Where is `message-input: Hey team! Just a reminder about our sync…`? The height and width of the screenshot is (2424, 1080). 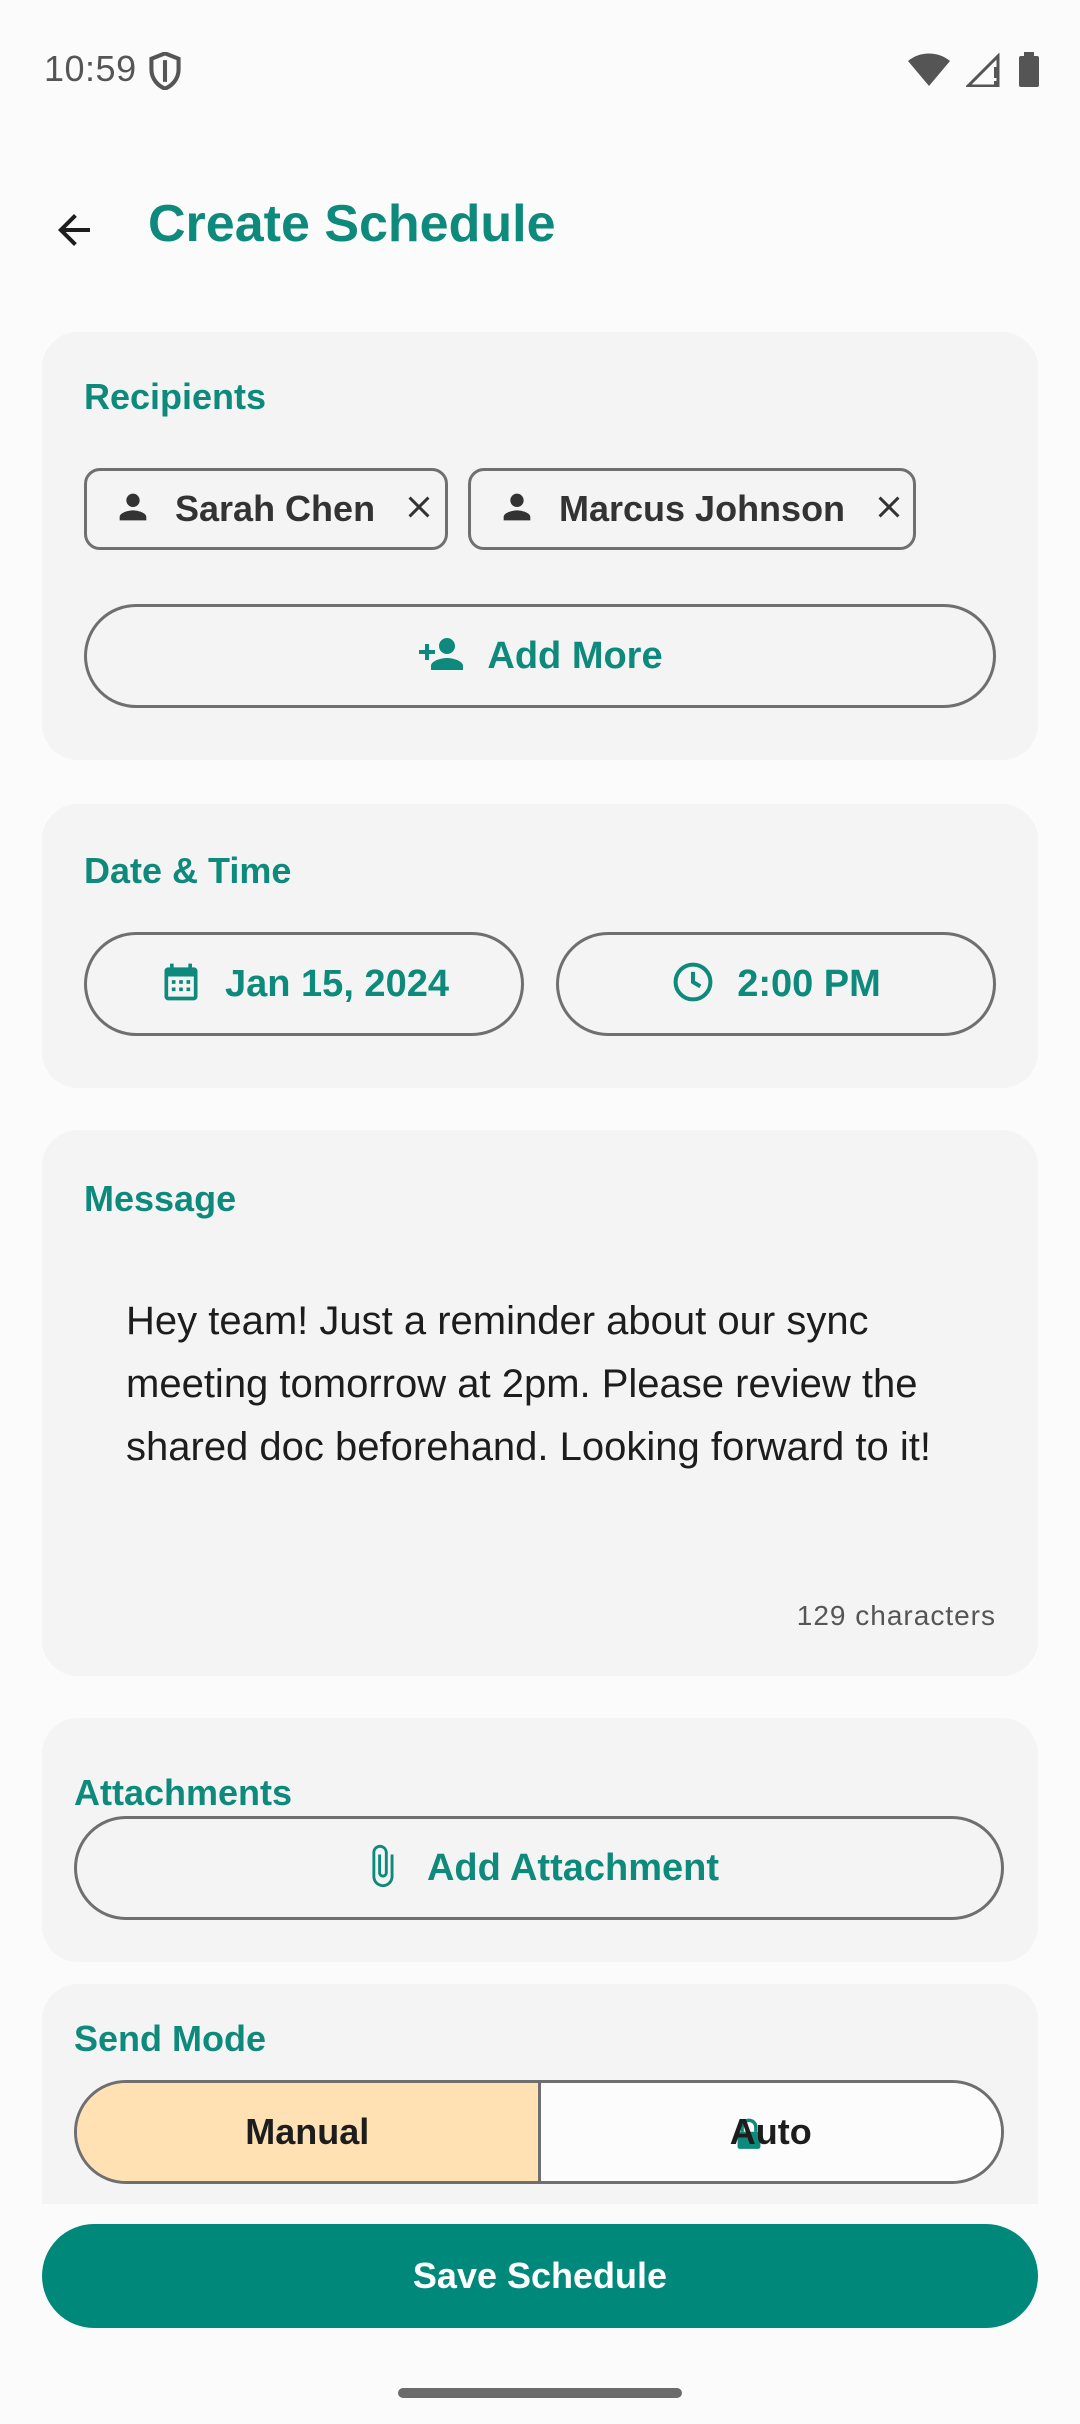
message-input: Hey team! Just a reminder about our sync… is located at coordinates (556, 1384).